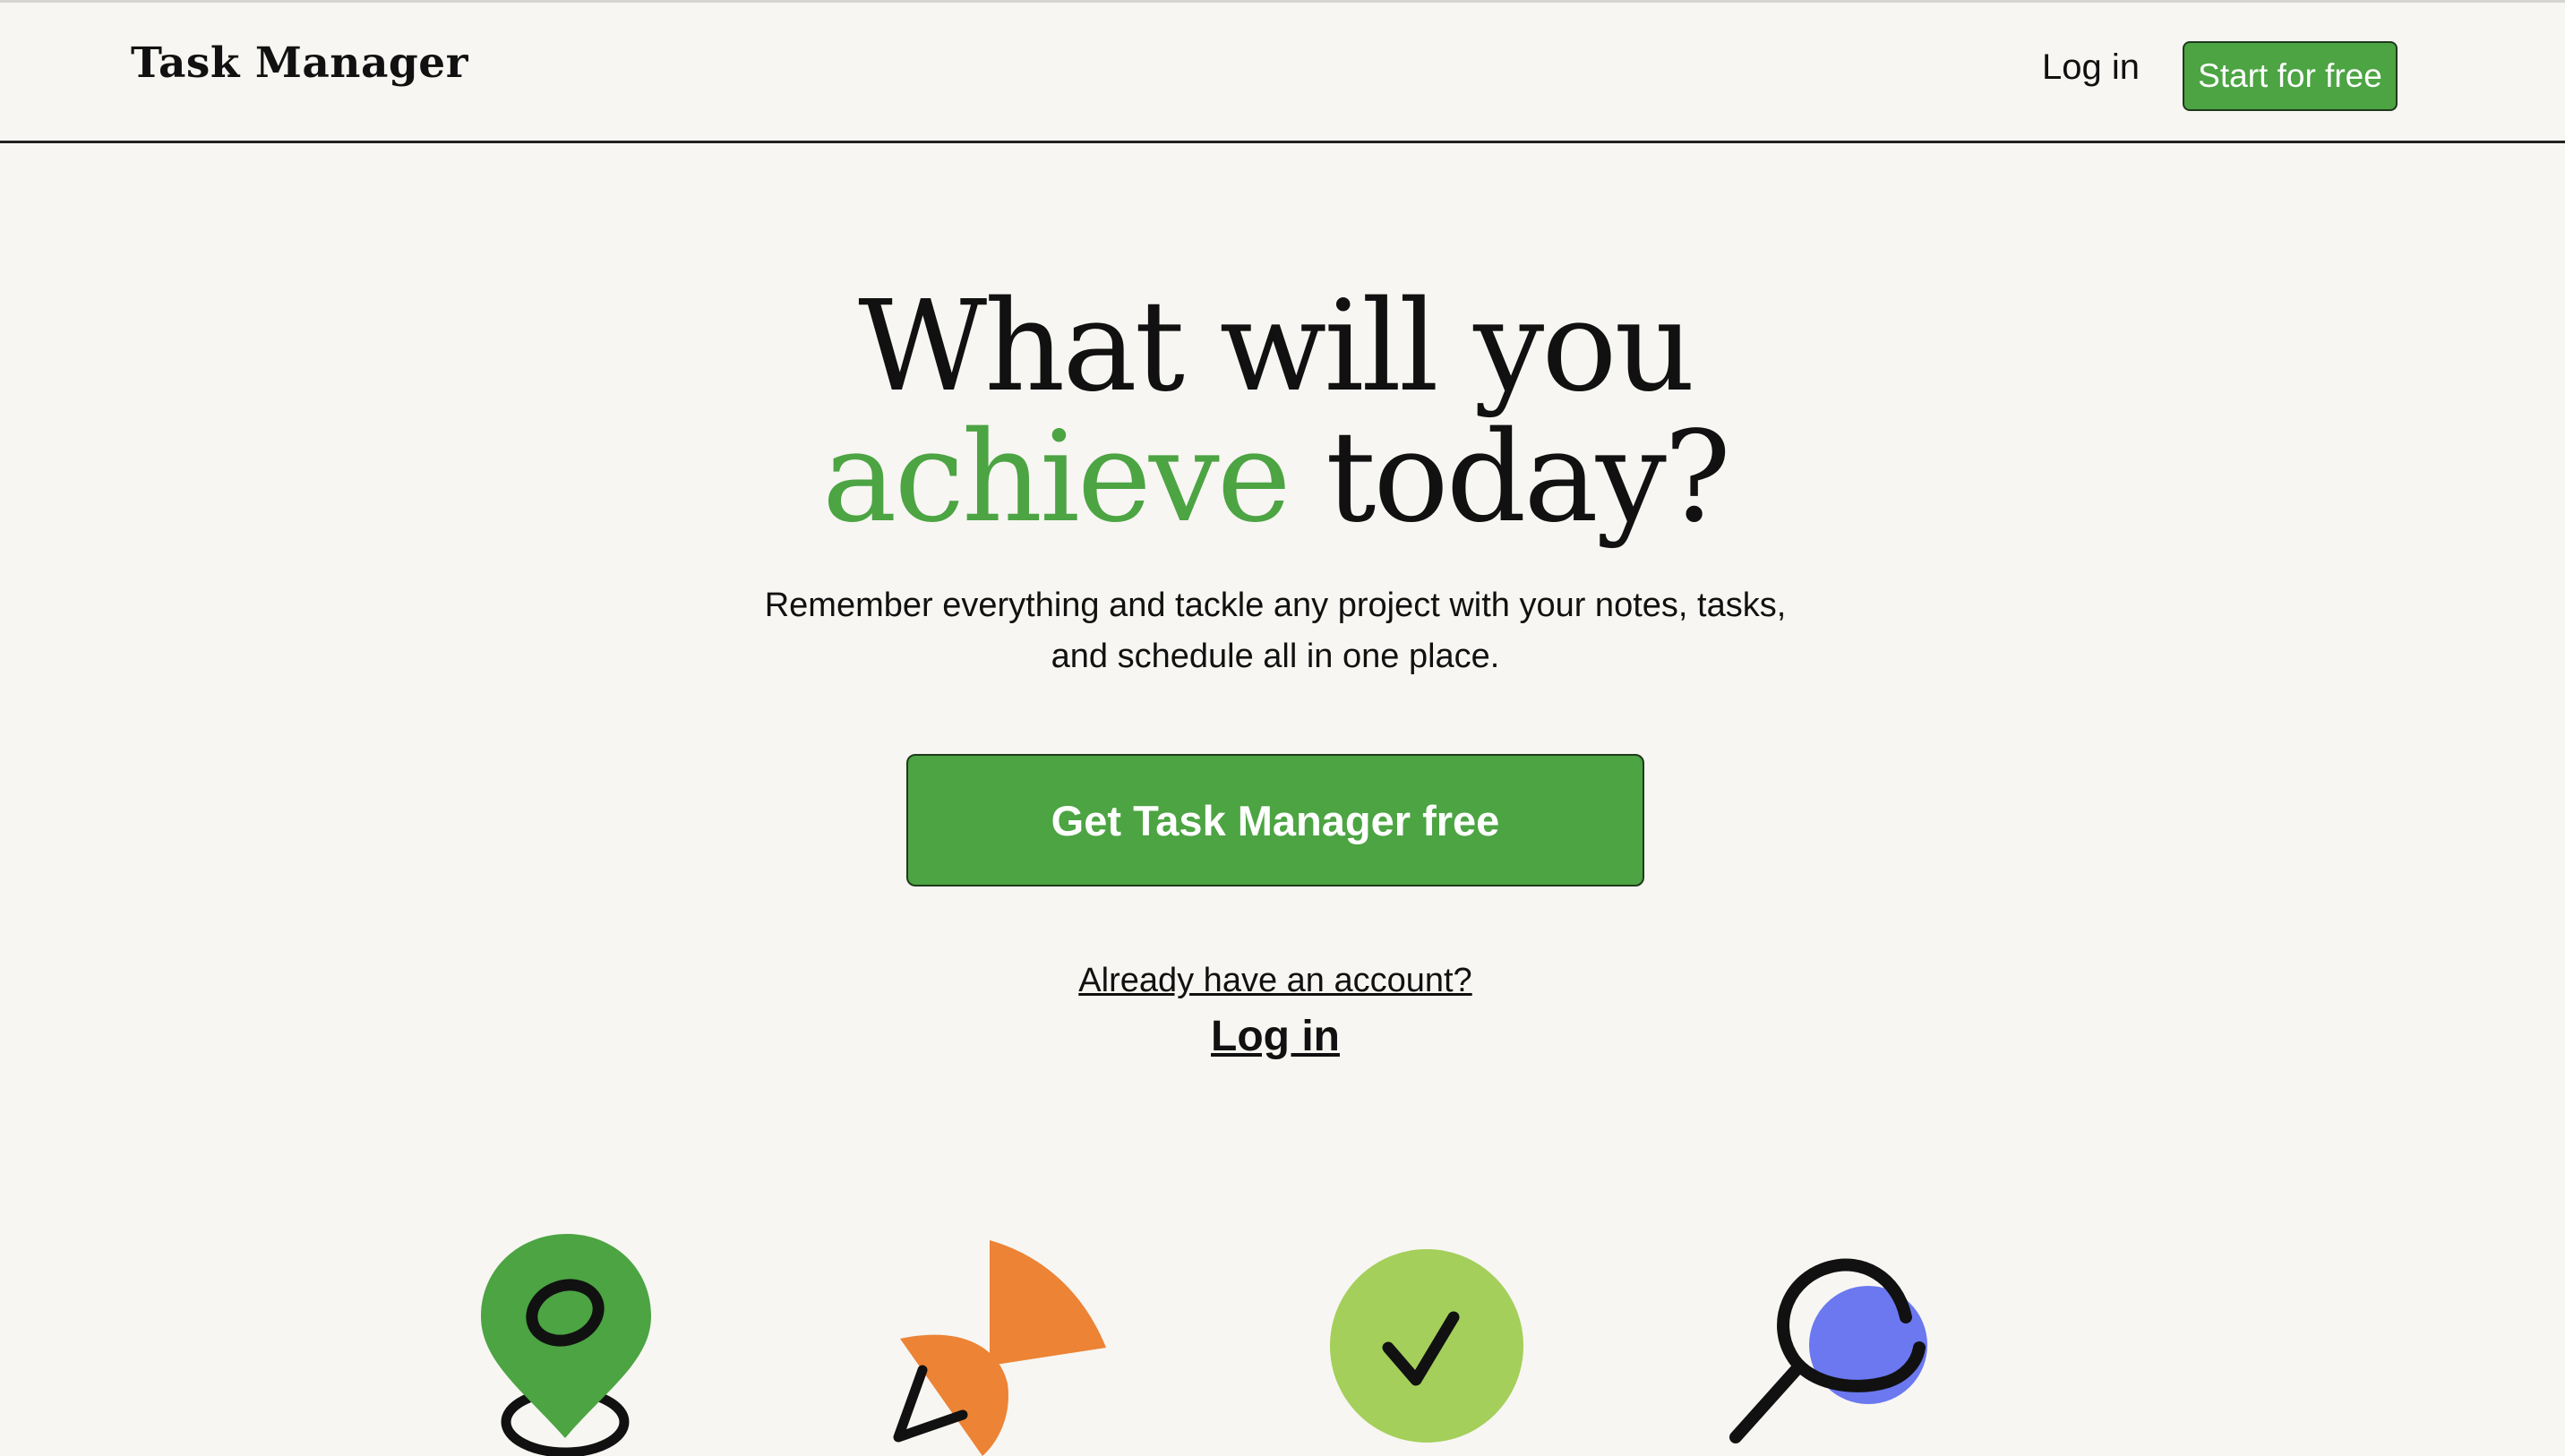 Image resolution: width=2565 pixels, height=1456 pixels. What do you see at coordinates (566, 1345) in the screenshot?
I see `location-pin-icon` at bounding box center [566, 1345].